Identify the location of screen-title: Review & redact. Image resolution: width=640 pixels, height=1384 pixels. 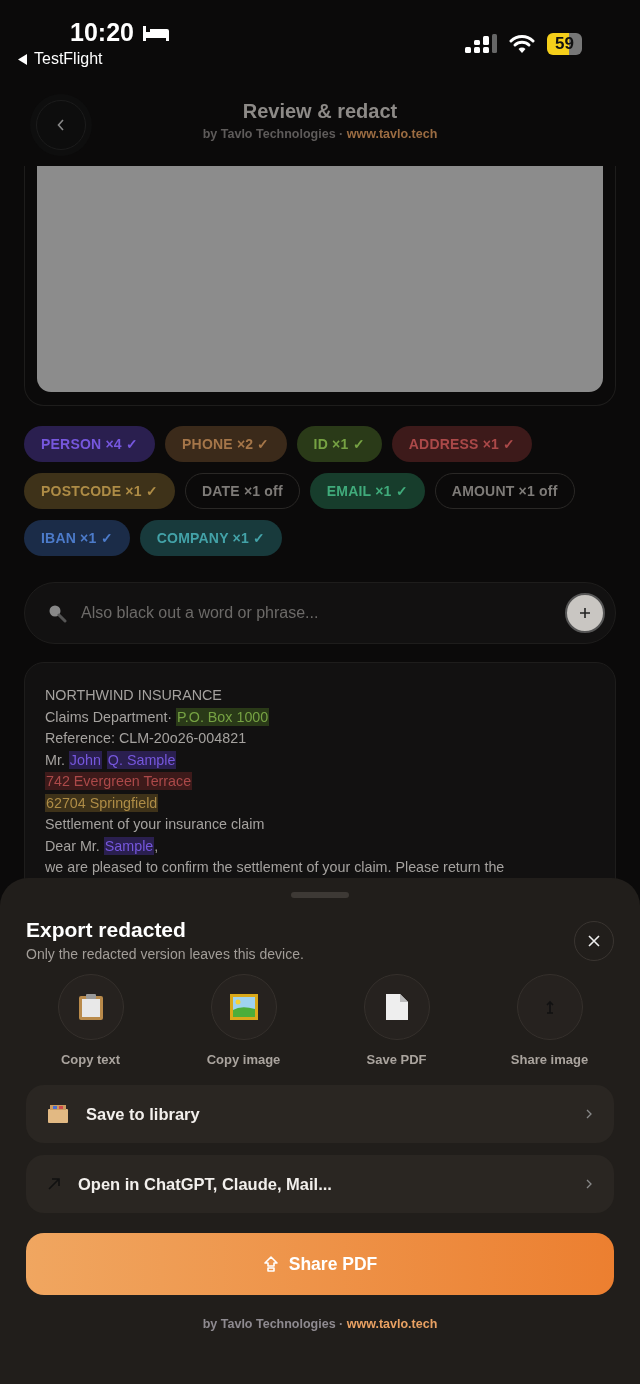
(320, 111).